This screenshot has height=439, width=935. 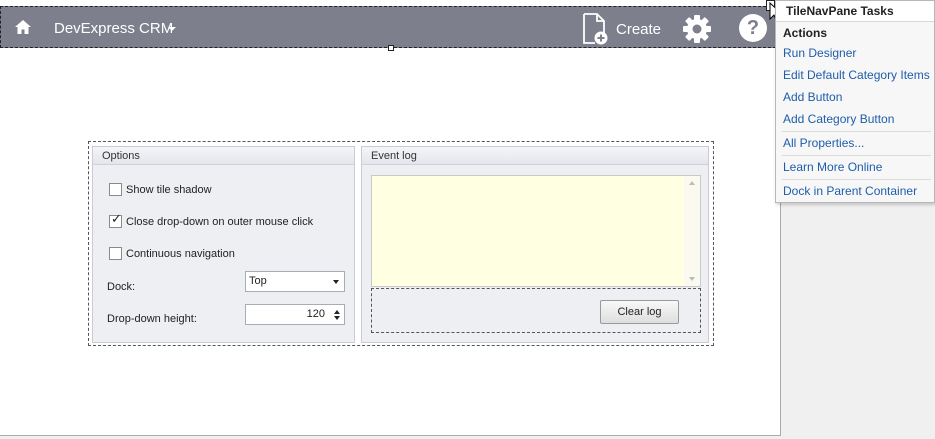 I want to click on tile-nav-pane: DevExpress CRM Create ?, so click(x=390, y=27).